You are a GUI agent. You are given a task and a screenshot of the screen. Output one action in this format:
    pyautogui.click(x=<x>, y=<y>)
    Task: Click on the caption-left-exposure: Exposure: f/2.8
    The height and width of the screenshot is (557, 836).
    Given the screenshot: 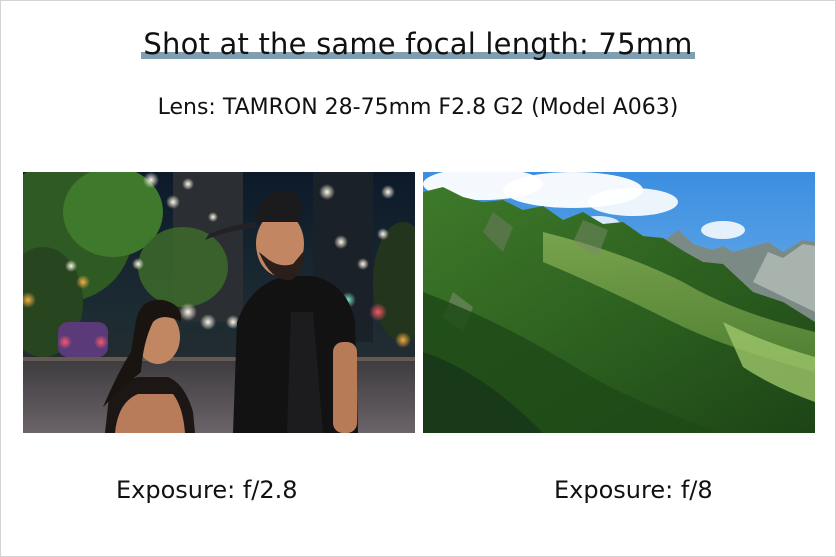 What is the action you would take?
    pyautogui.click(x=207, y=490)
    